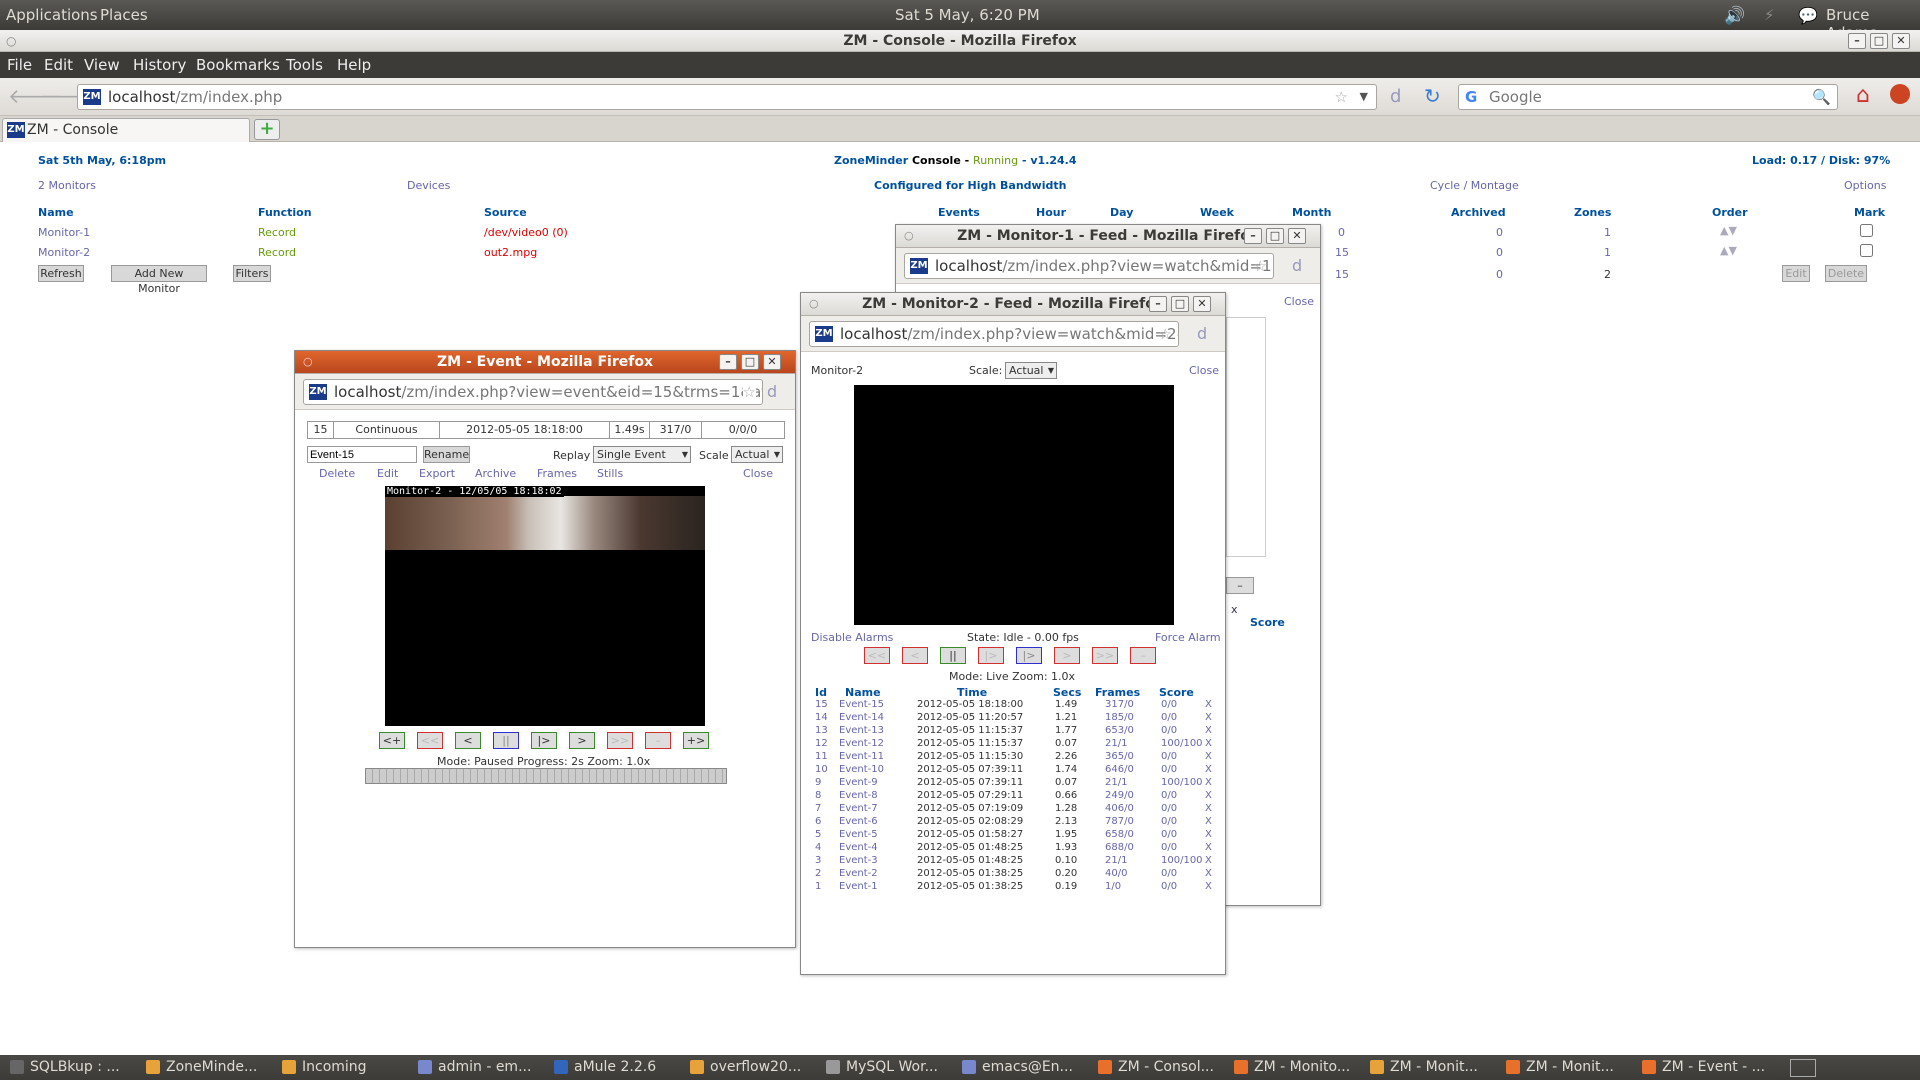 The image size is (1920, 1080). I want to click on event-name-link: Event-13, so click(861, 730).